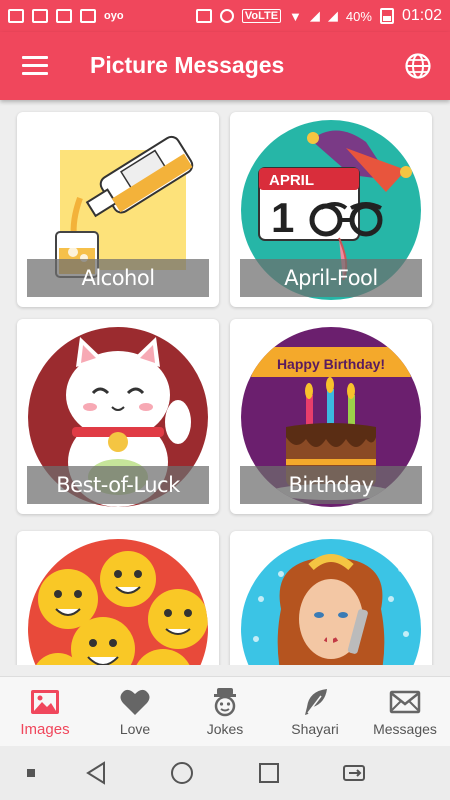 The height and width of the screenshot is (800, 450). Describe the element at coordinates (331, 602) in the screenshot. I see `woman-portrait-illustration` at that location.